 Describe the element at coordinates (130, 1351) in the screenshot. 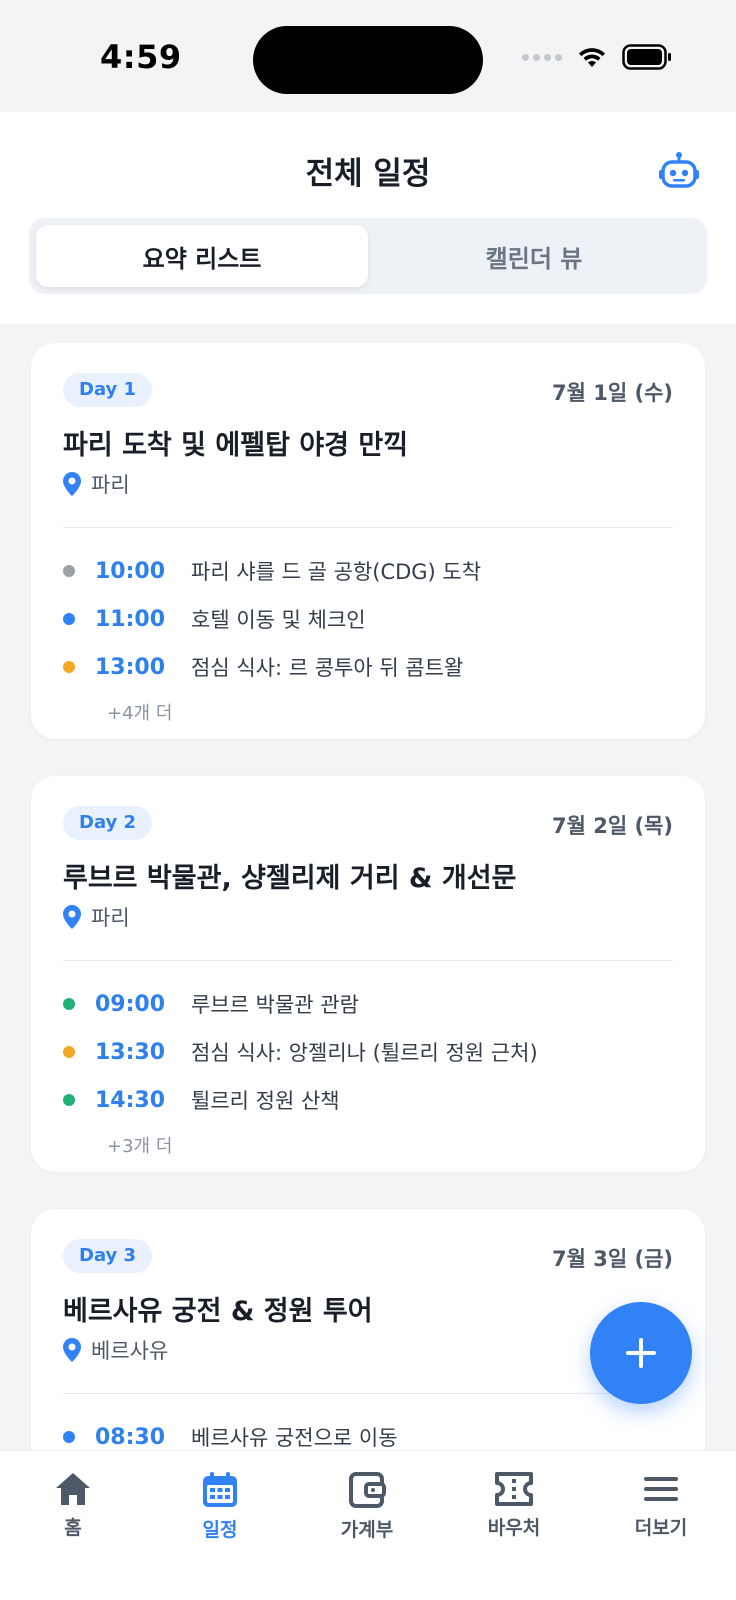

I see `location-label: 베르사유` at that location.